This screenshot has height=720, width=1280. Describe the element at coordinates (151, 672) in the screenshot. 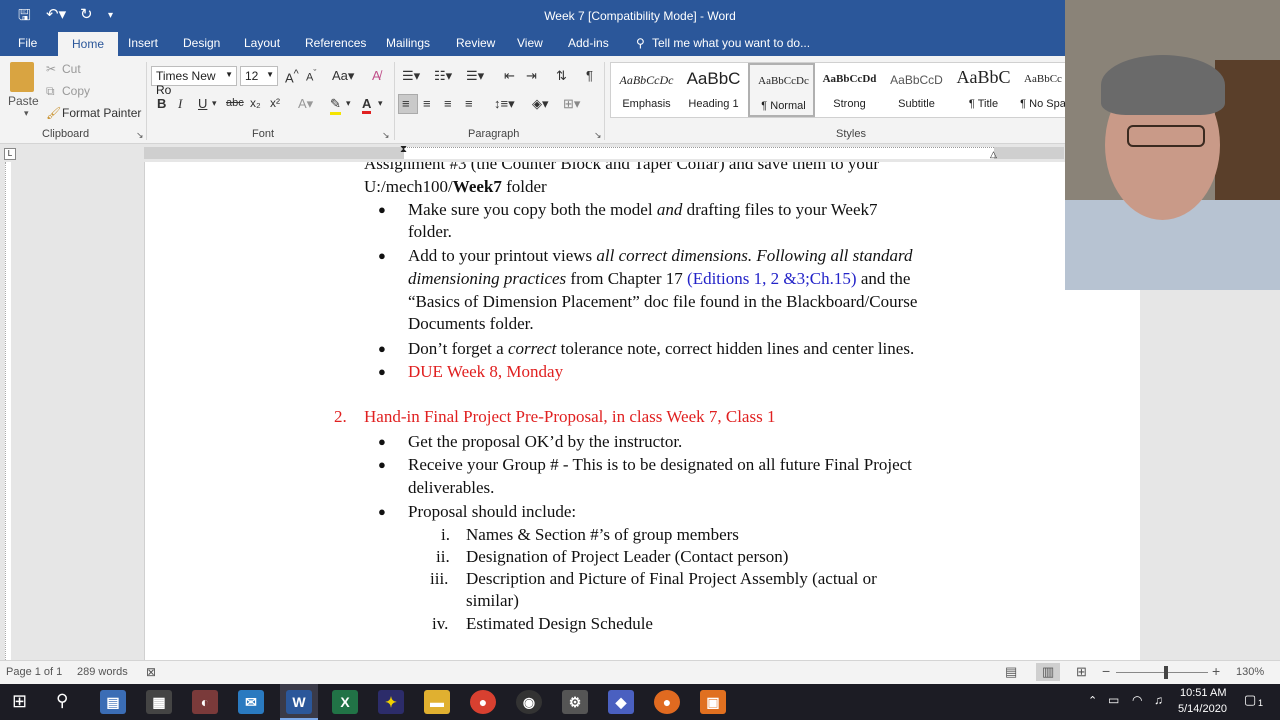

I see `proofing-icon: ⊠` at that location.